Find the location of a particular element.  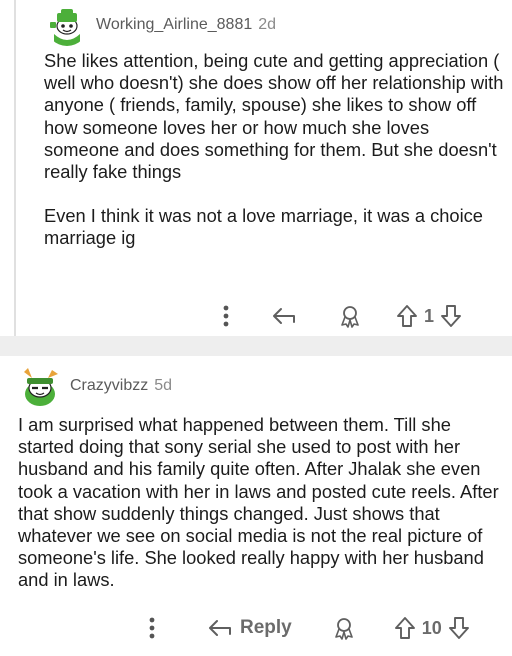

reply-label: Reply is located at coordinates (266, 627).